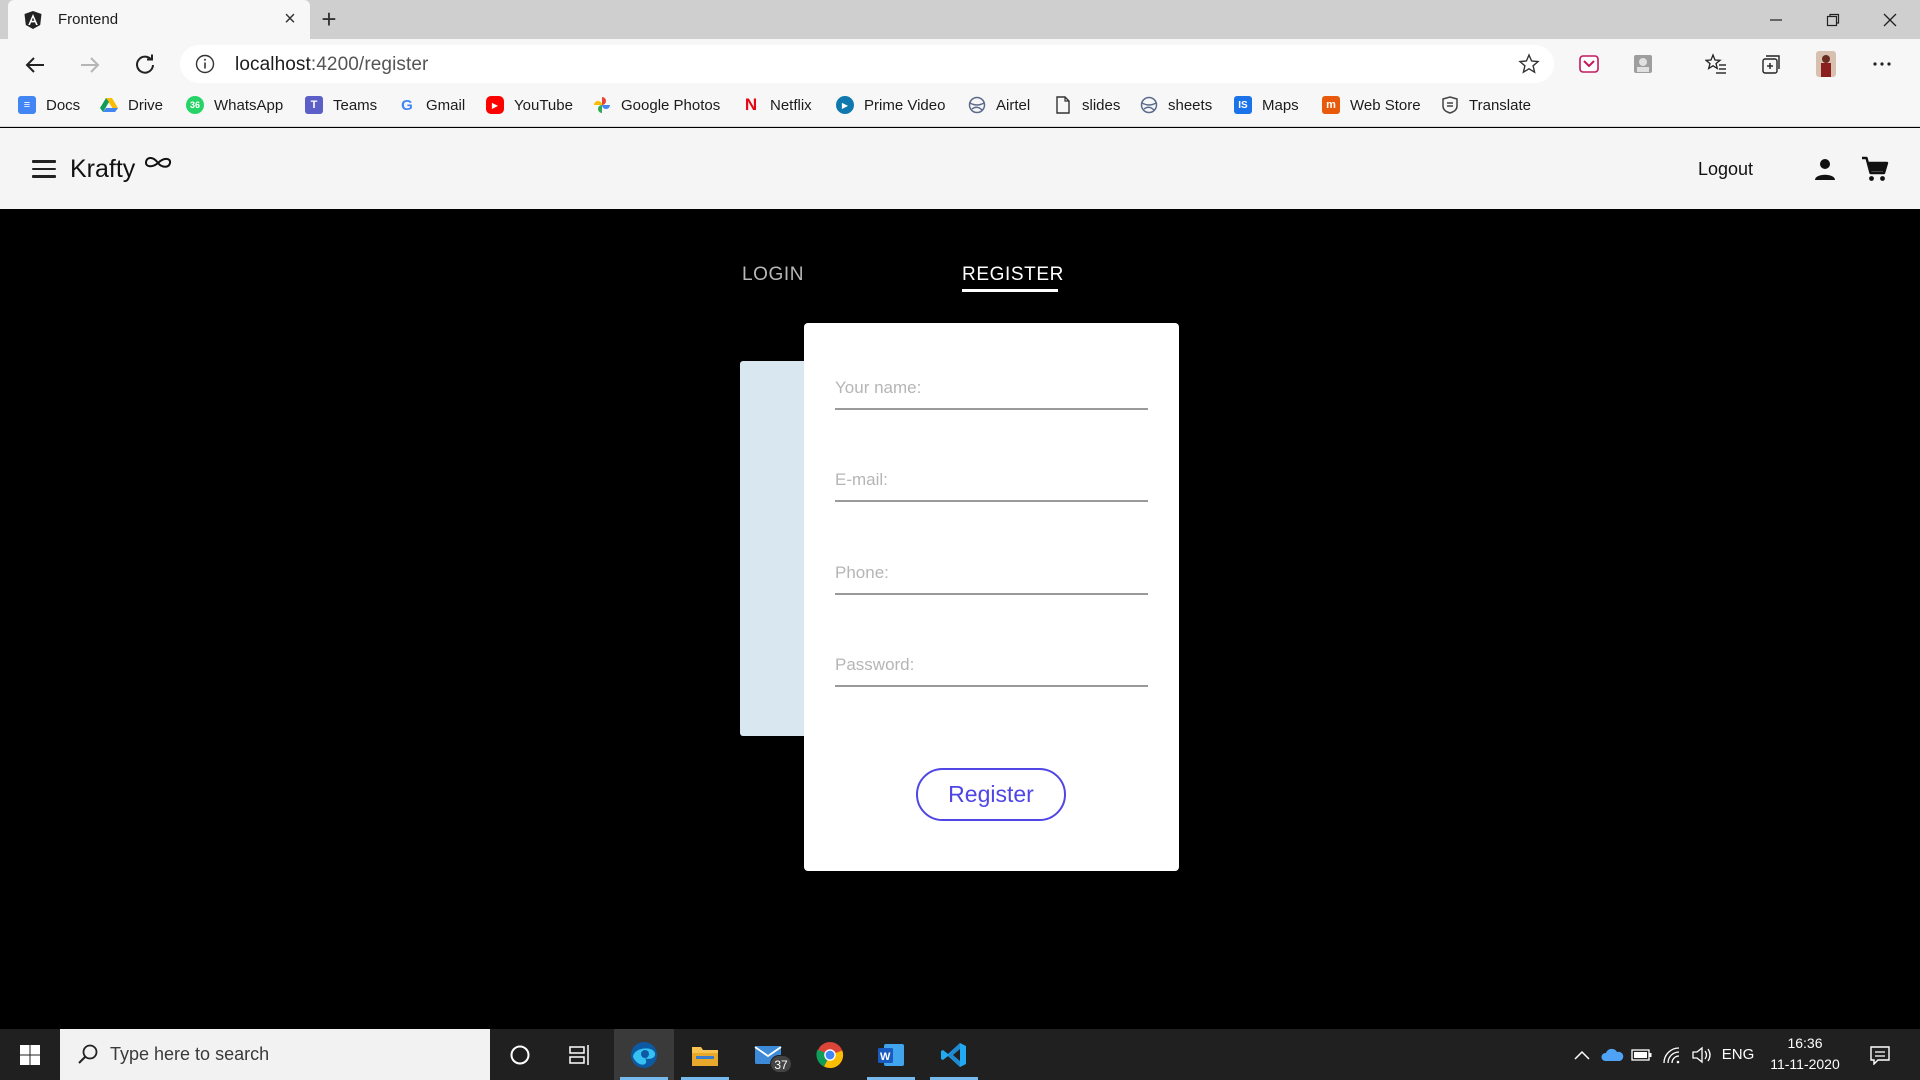 The width and height of the screenshot is (1920, 1080). Describe the element at coordinates (158, 162) in the screenshot. I see `infinity-icon` at that location.